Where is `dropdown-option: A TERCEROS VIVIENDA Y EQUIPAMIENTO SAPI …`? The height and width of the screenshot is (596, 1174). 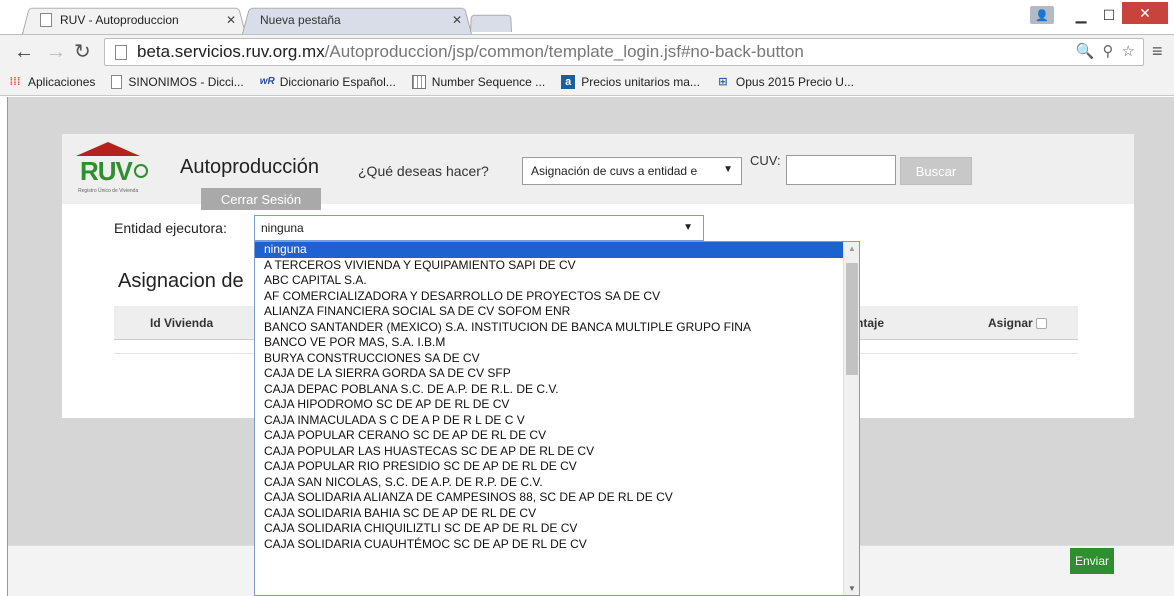
dropdown-option: A TERCEROS VIVIENDA Y EQUIPAMIENTO SAPI … is located at coordinates (549, 266).